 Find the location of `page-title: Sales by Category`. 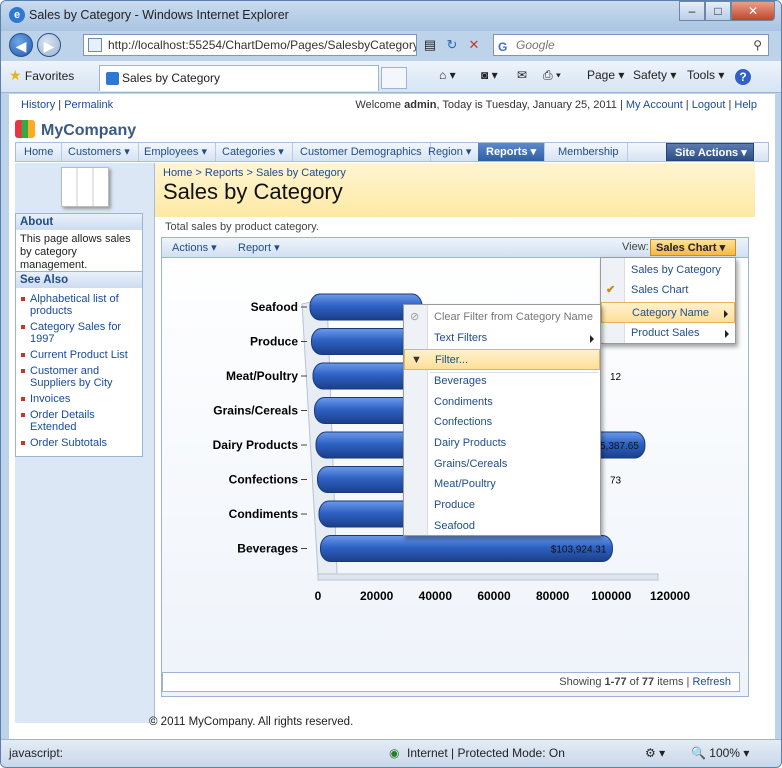

page-title: Sales by Category is located at coordinates (253, 191).